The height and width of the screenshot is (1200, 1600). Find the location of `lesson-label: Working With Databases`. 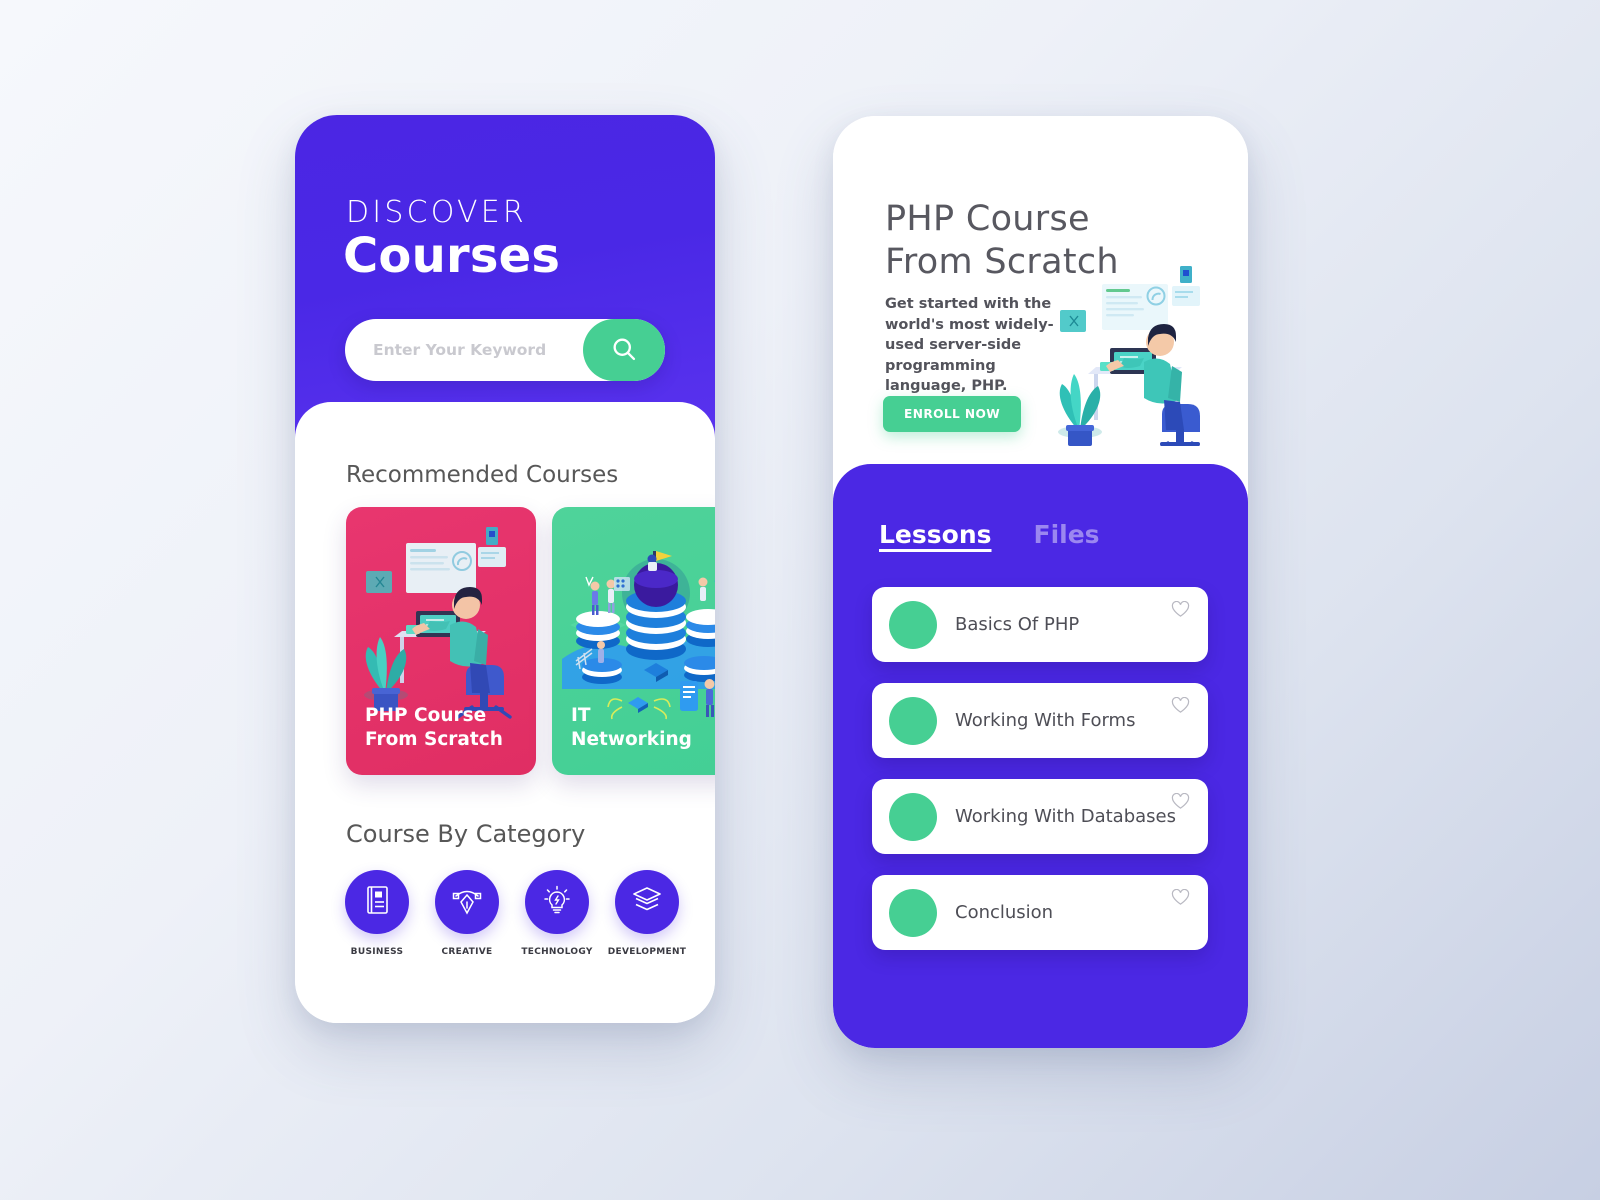

lesson-label: Working With Databases is located at coordinates (1065, 816).